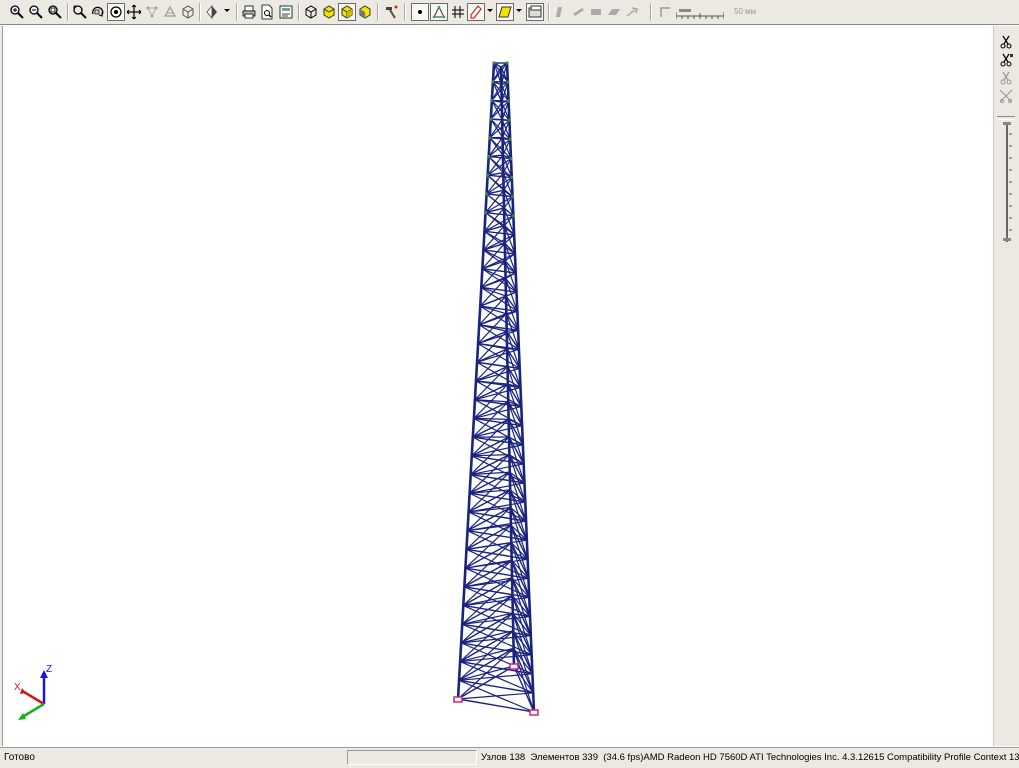 The height and width of the screenshot is (768, 1019). I want to click on select-elements-icon, so click(170, 12).